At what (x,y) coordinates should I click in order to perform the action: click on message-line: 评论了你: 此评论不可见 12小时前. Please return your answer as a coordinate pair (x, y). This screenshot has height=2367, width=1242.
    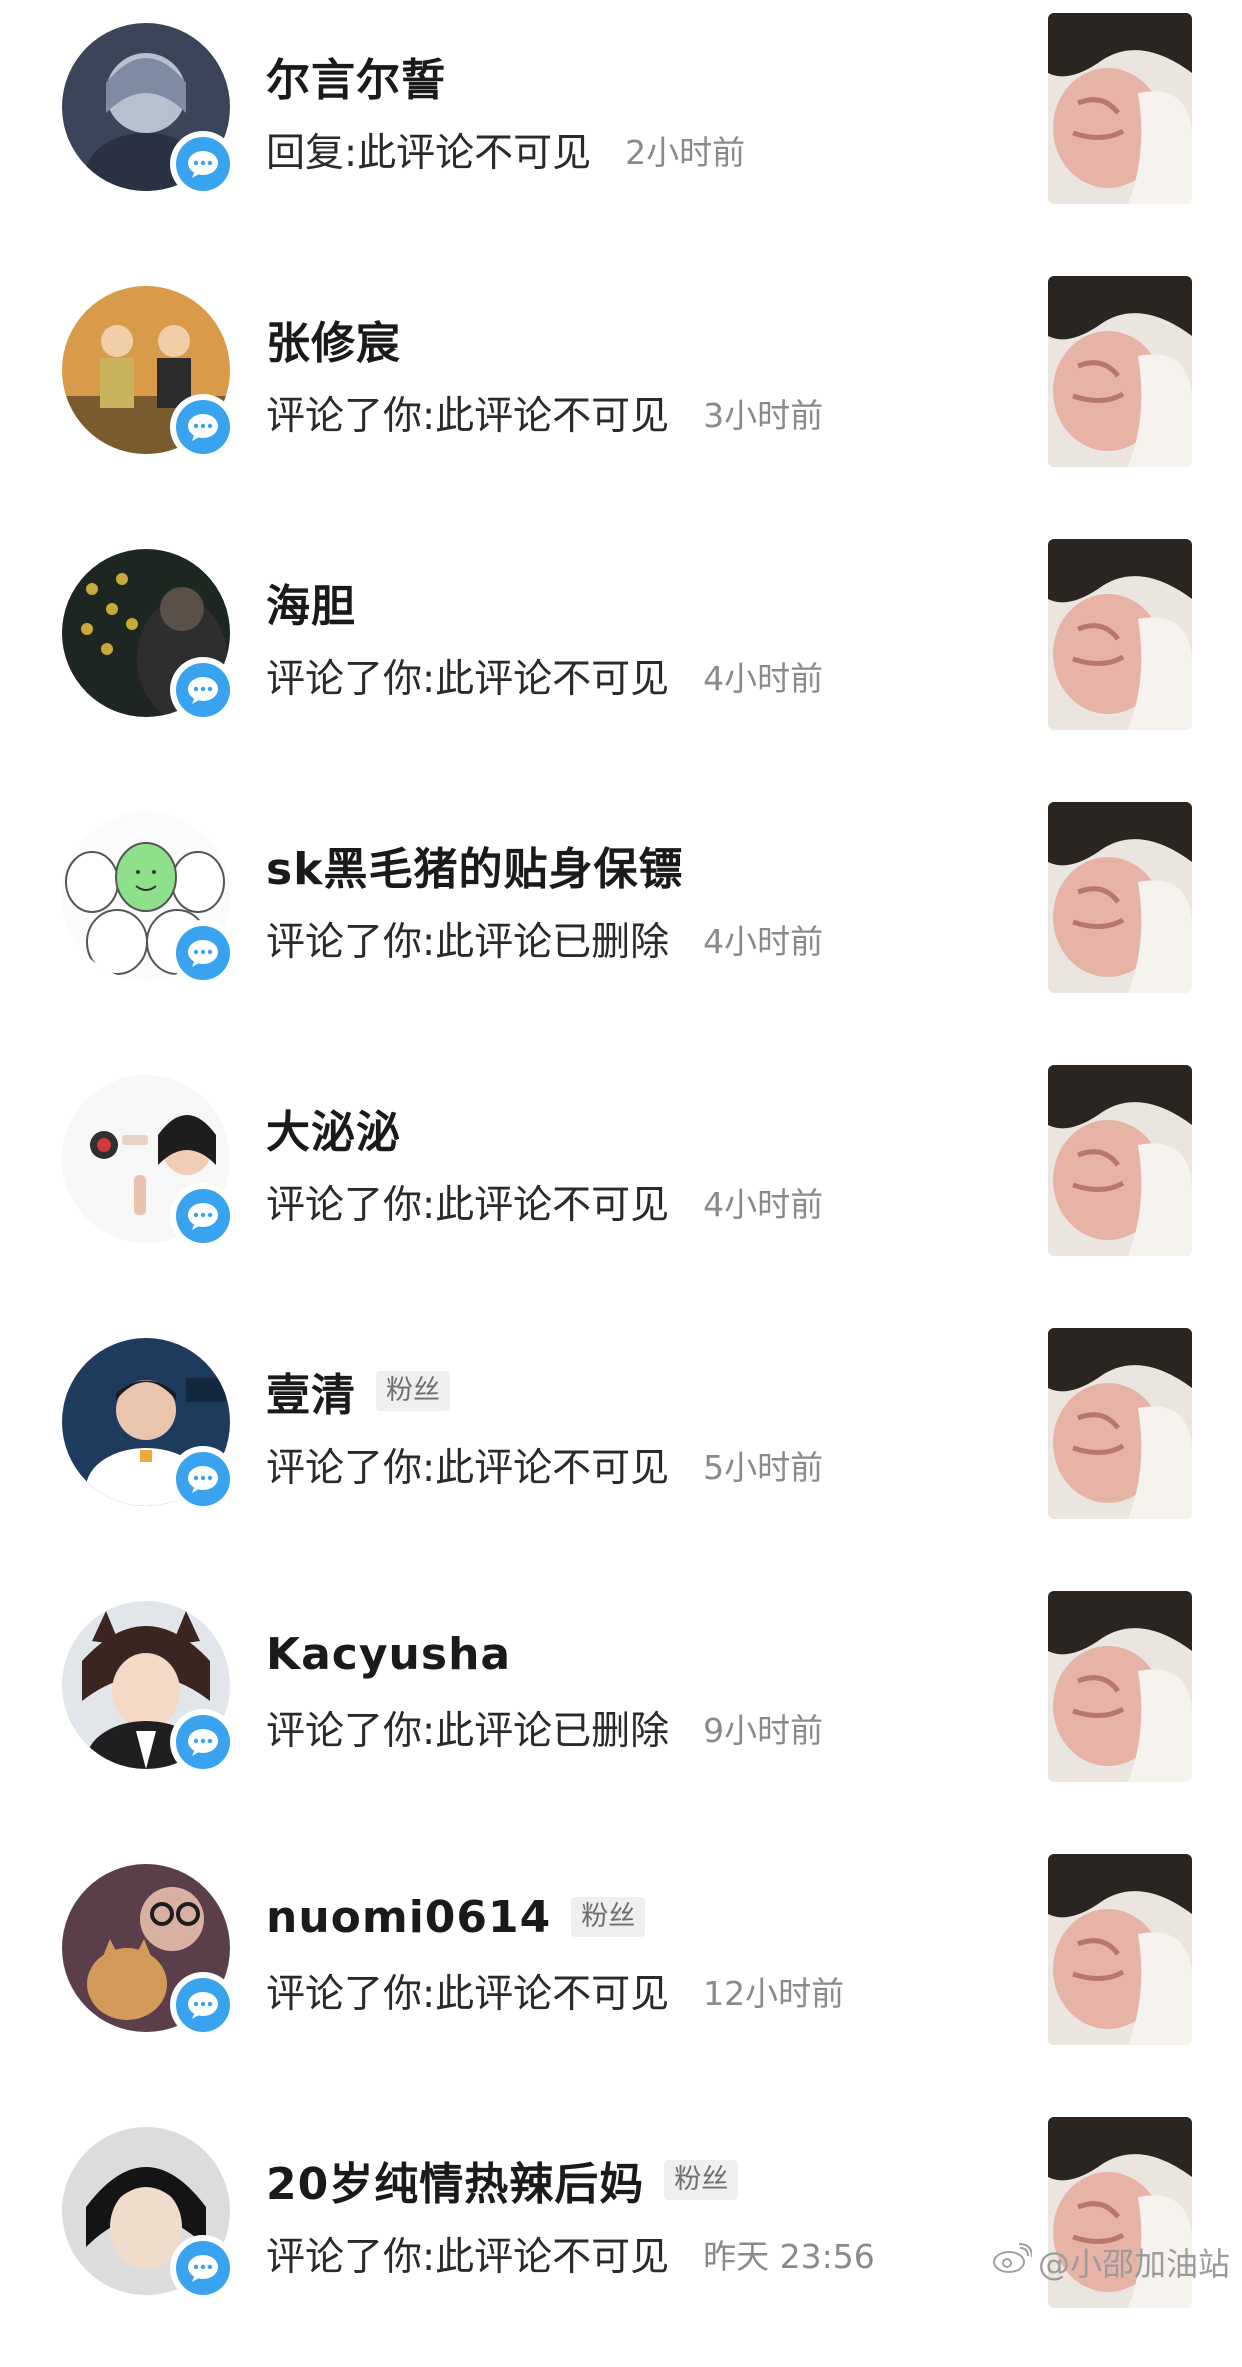
    Looking at the image, I should click on (555, 1991).